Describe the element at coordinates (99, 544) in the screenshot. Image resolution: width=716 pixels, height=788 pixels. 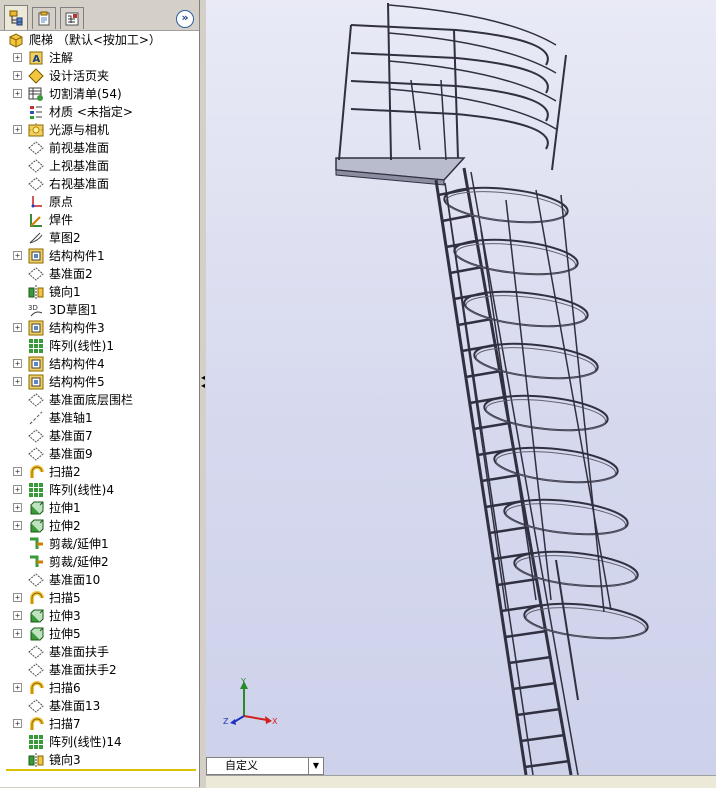
I see `tree-item: 剪裁/延伸1` at that location.